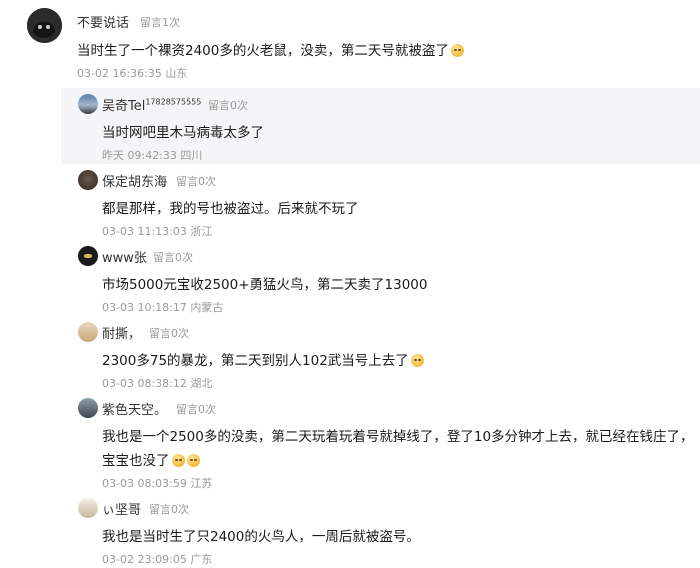 This screenshot has height=568, width=700. I want to click on reply-nickname: 吴奇Tel17828575555, so click(151, 104).